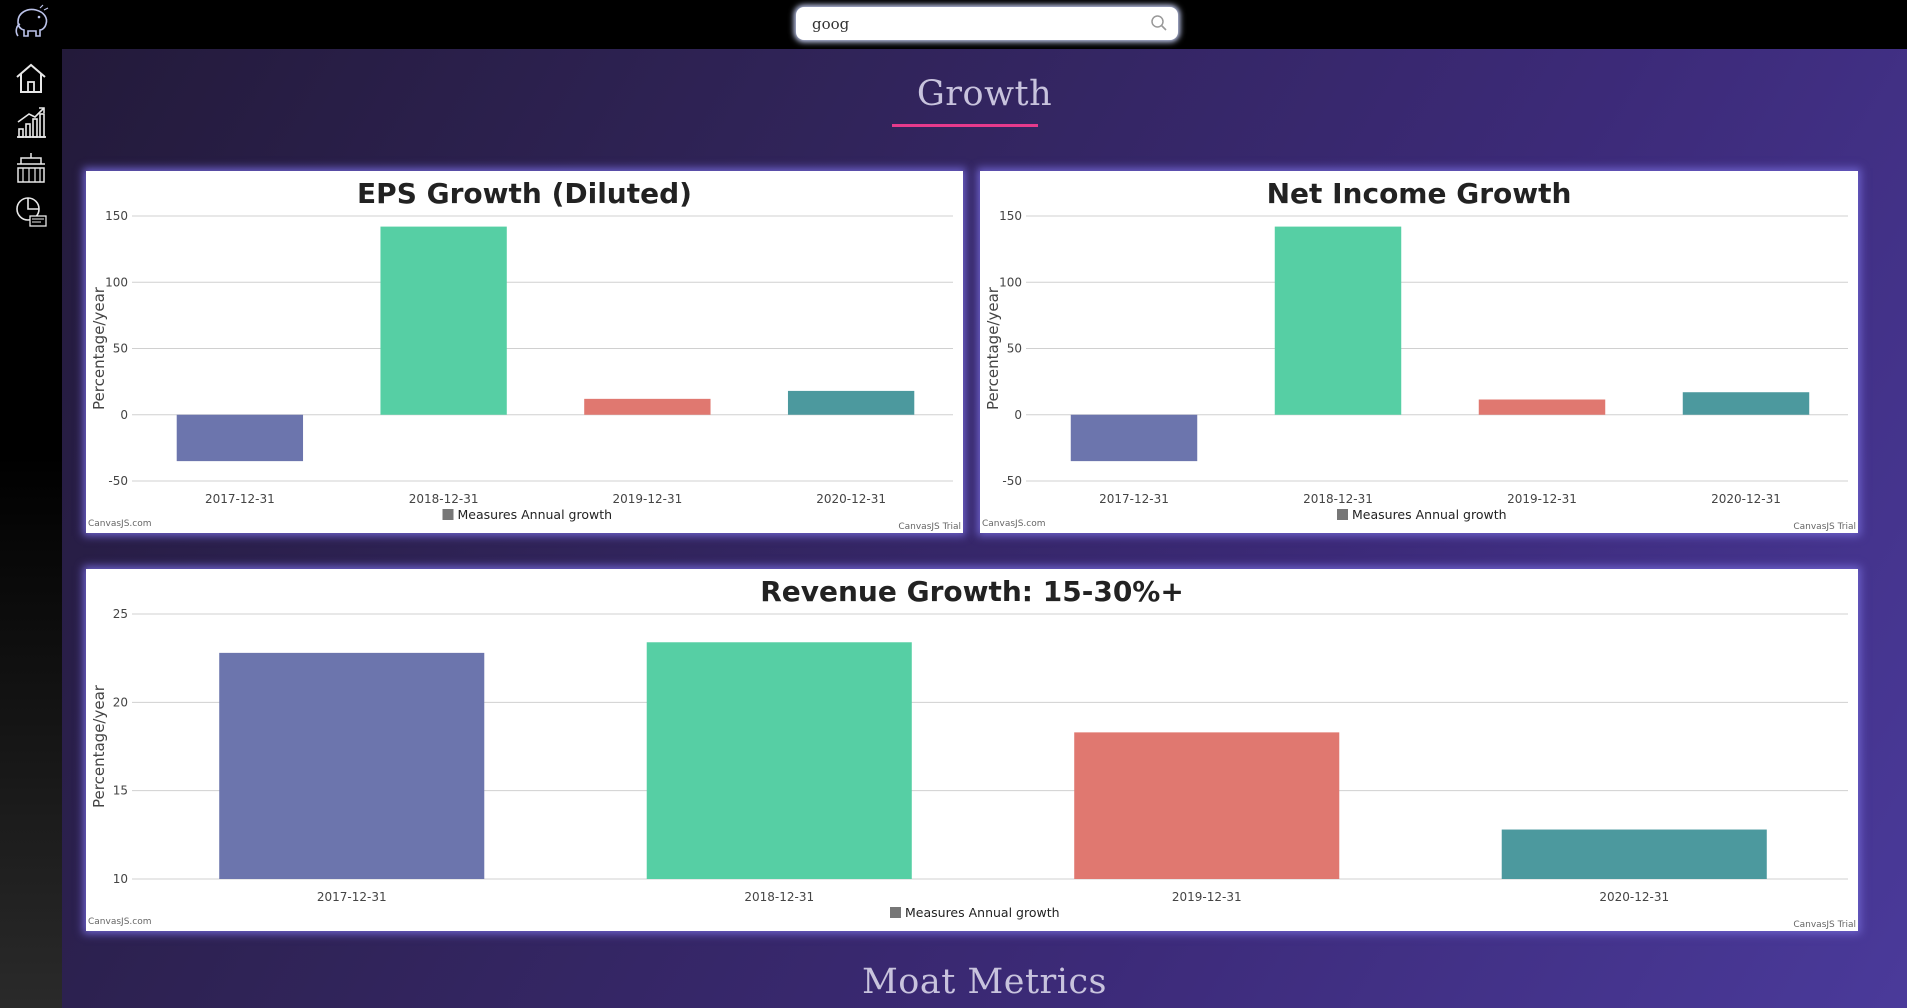 The height and width of the screenshot is (1008, 1907). What do you see at coordinates (32, 24) in the screenshot?
I see `elephant-logo-icon` at bounding box center [32, 24].